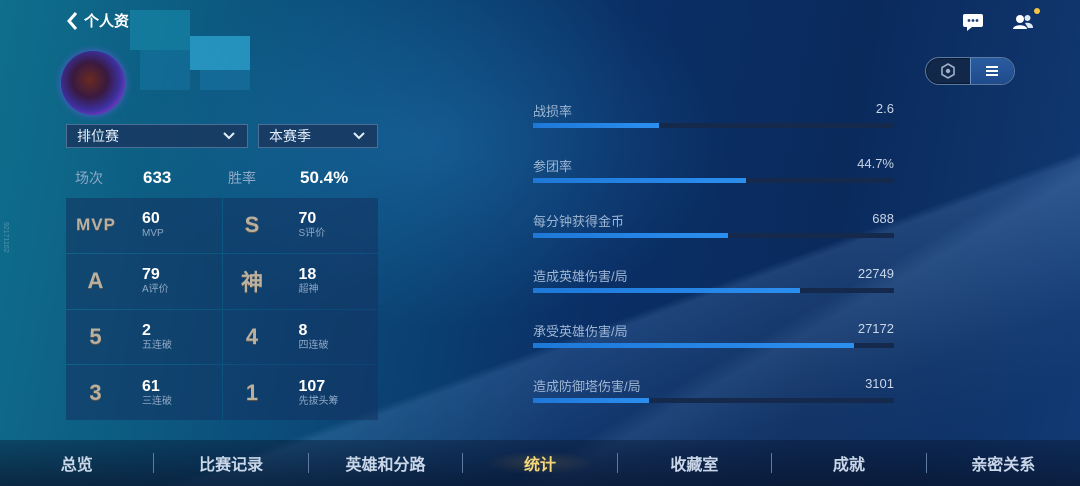 The height and width of the screenshot is (486, 1080). What do you see at coordinates (151, 275) in the screenshot?
I see `honor-value: 79` at bounding box center [151, 275].